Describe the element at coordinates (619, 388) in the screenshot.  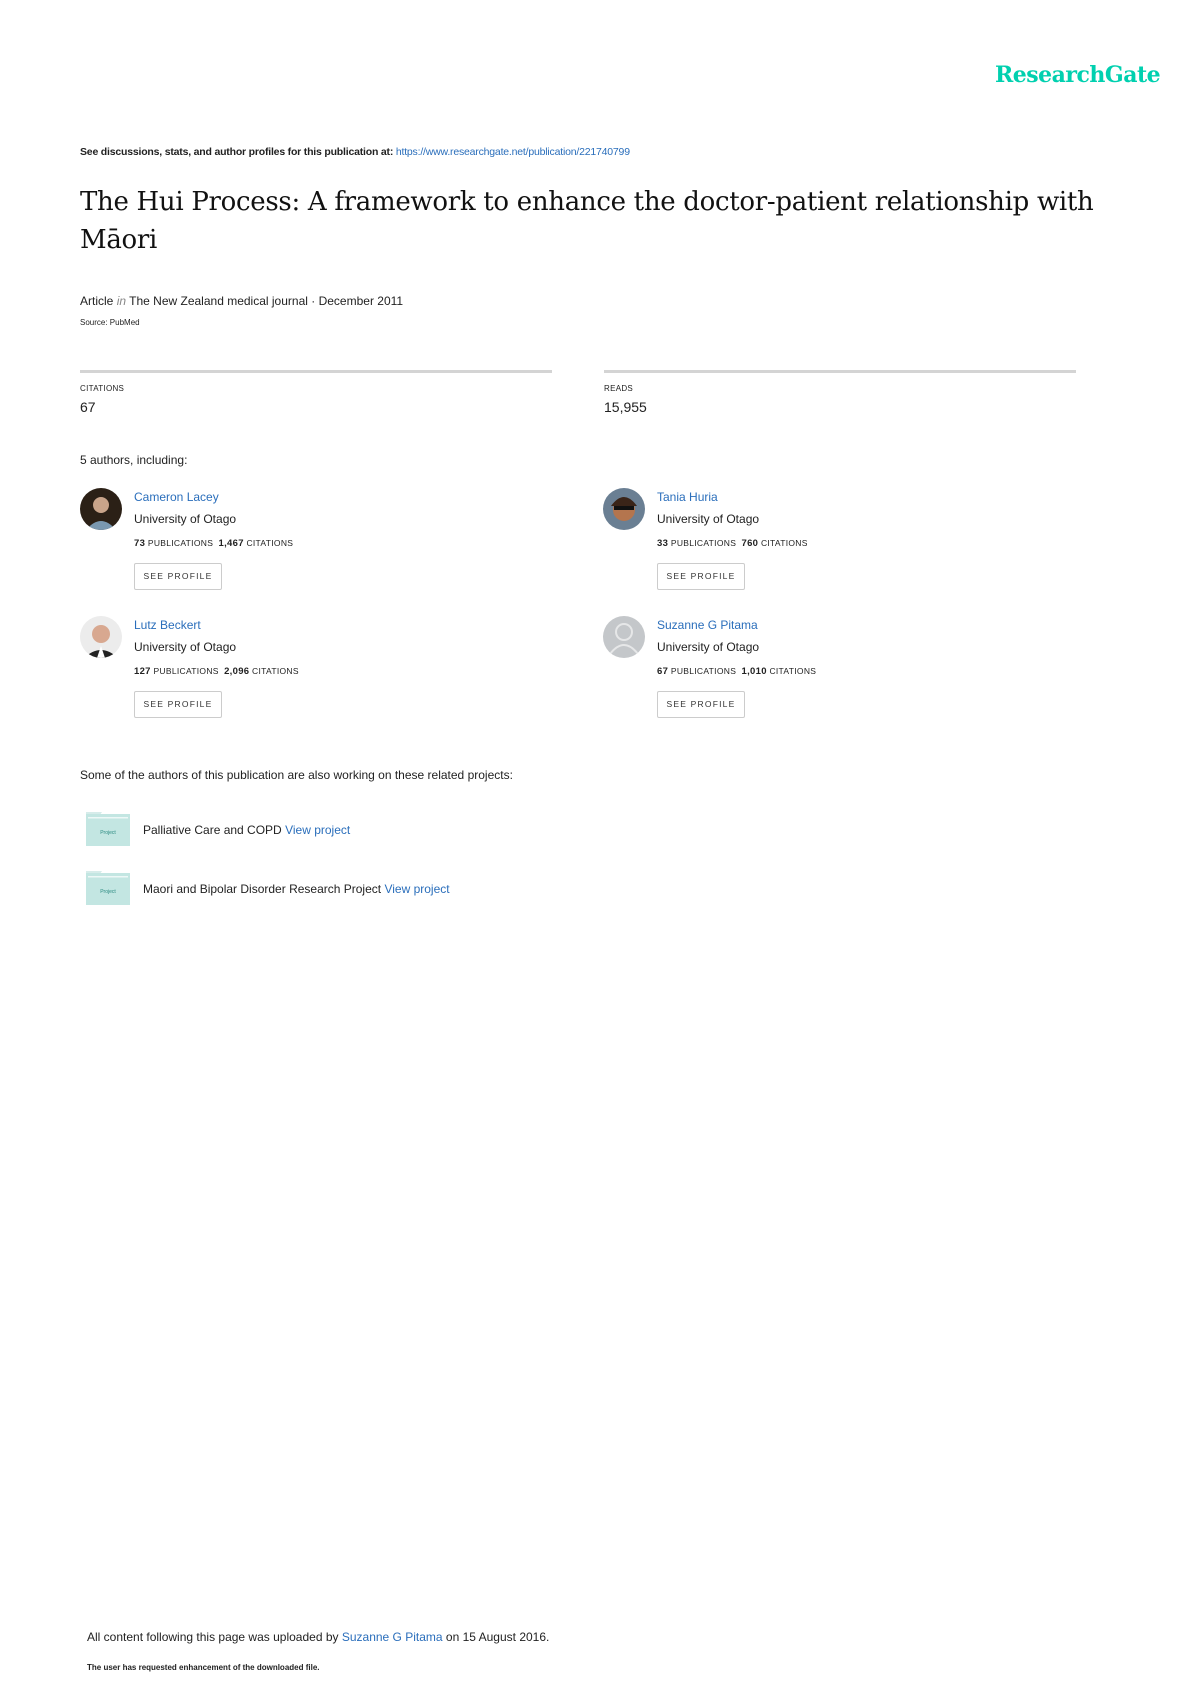
I see `reads-label: READS` at that location.